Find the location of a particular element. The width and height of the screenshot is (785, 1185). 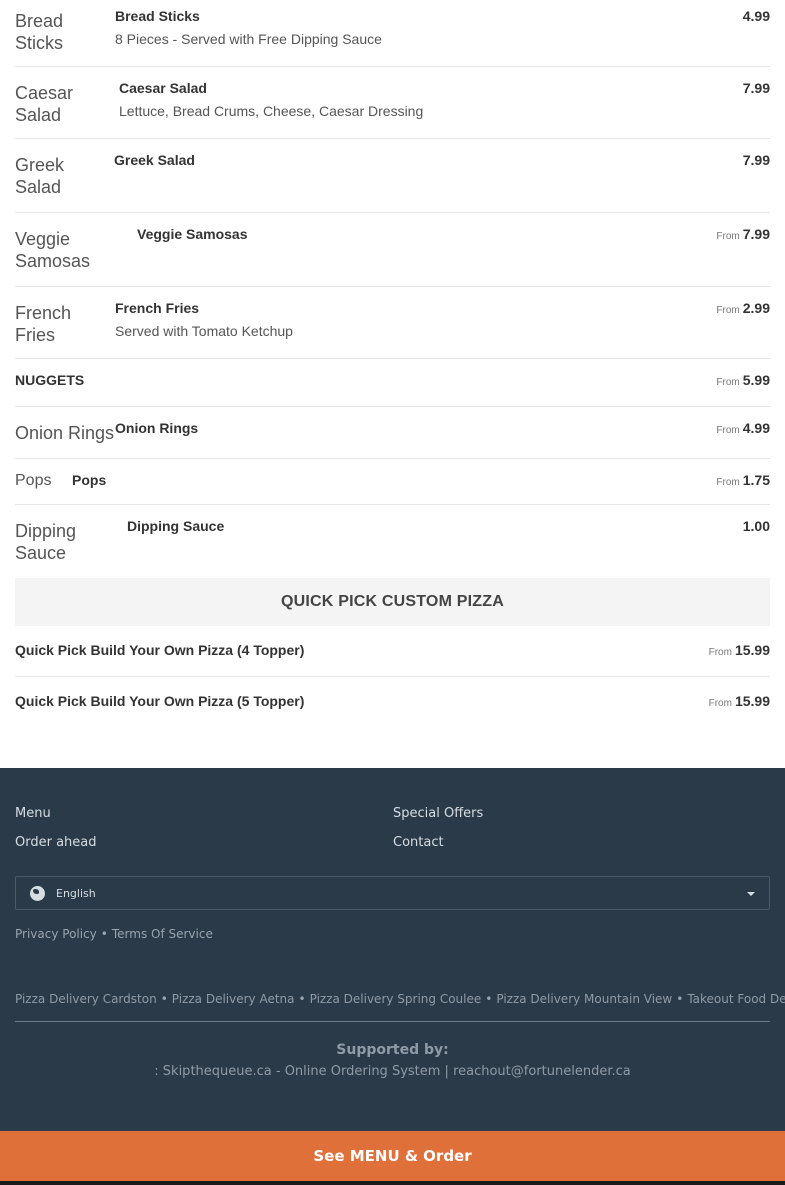

globe-icon is located at coordinates (37, 893).